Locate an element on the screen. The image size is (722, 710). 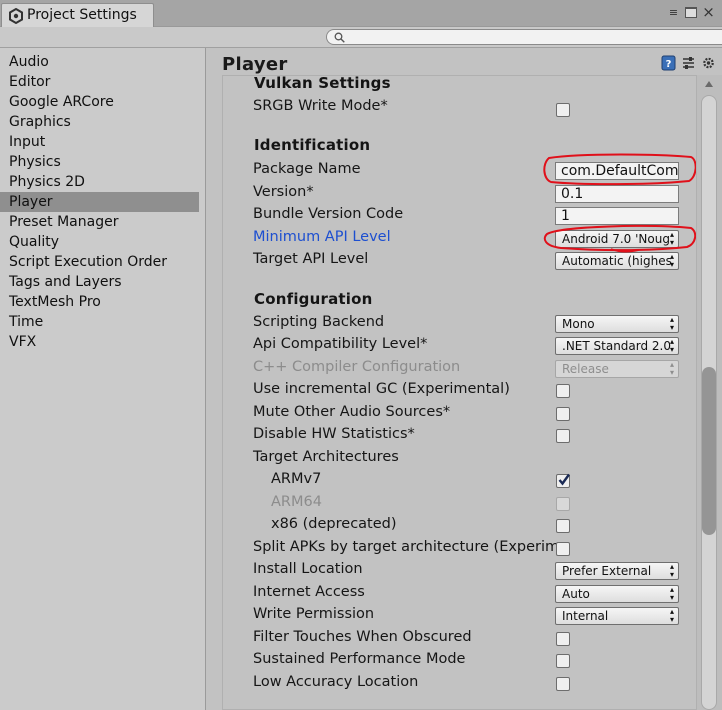
sidebar-item-editor: Editor is located at coordinates (99, 82).